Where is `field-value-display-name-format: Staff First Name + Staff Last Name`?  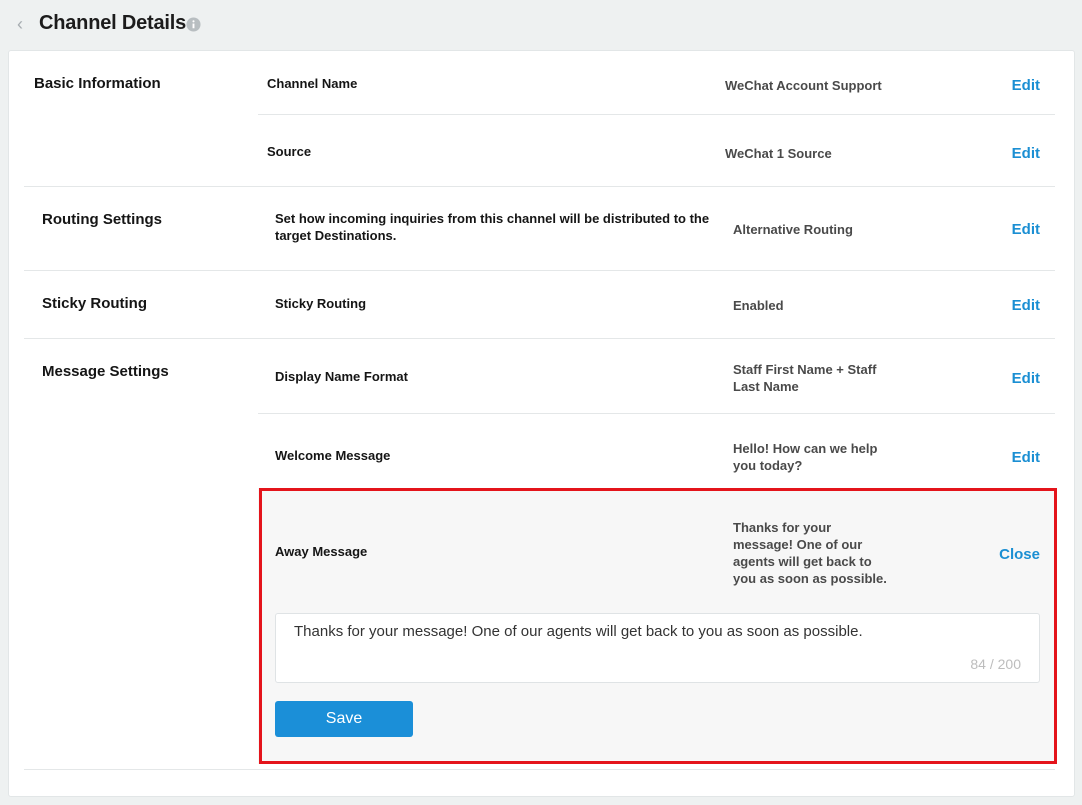
field-value-display-name-format: Staff First Name + Staff Last Name is located at coordinates (805, 378).